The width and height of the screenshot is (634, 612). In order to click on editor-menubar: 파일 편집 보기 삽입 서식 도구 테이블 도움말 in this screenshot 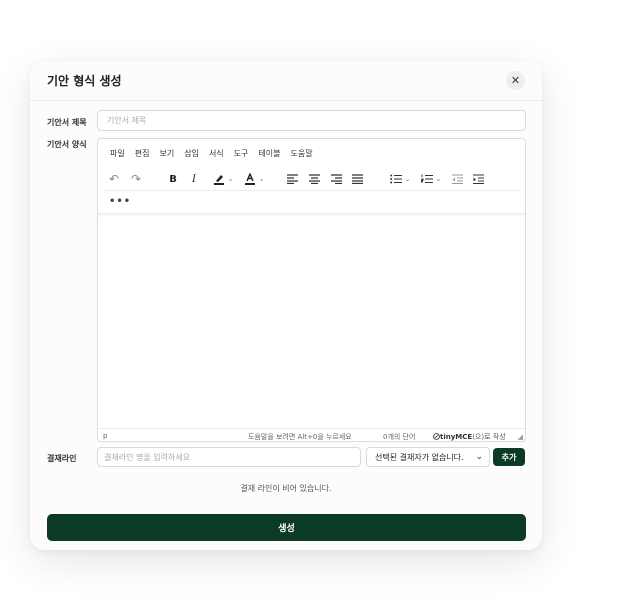, I will do `click(216, 154)`.